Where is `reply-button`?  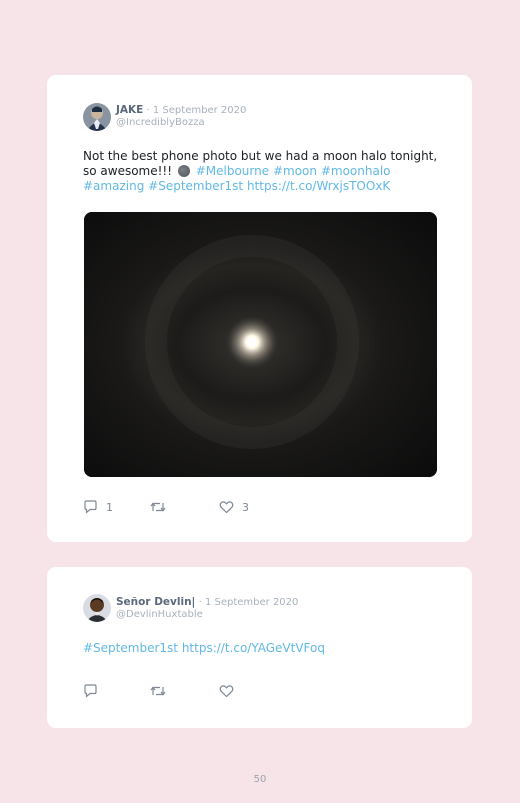 reply-button is located at coordinates (94, 691).